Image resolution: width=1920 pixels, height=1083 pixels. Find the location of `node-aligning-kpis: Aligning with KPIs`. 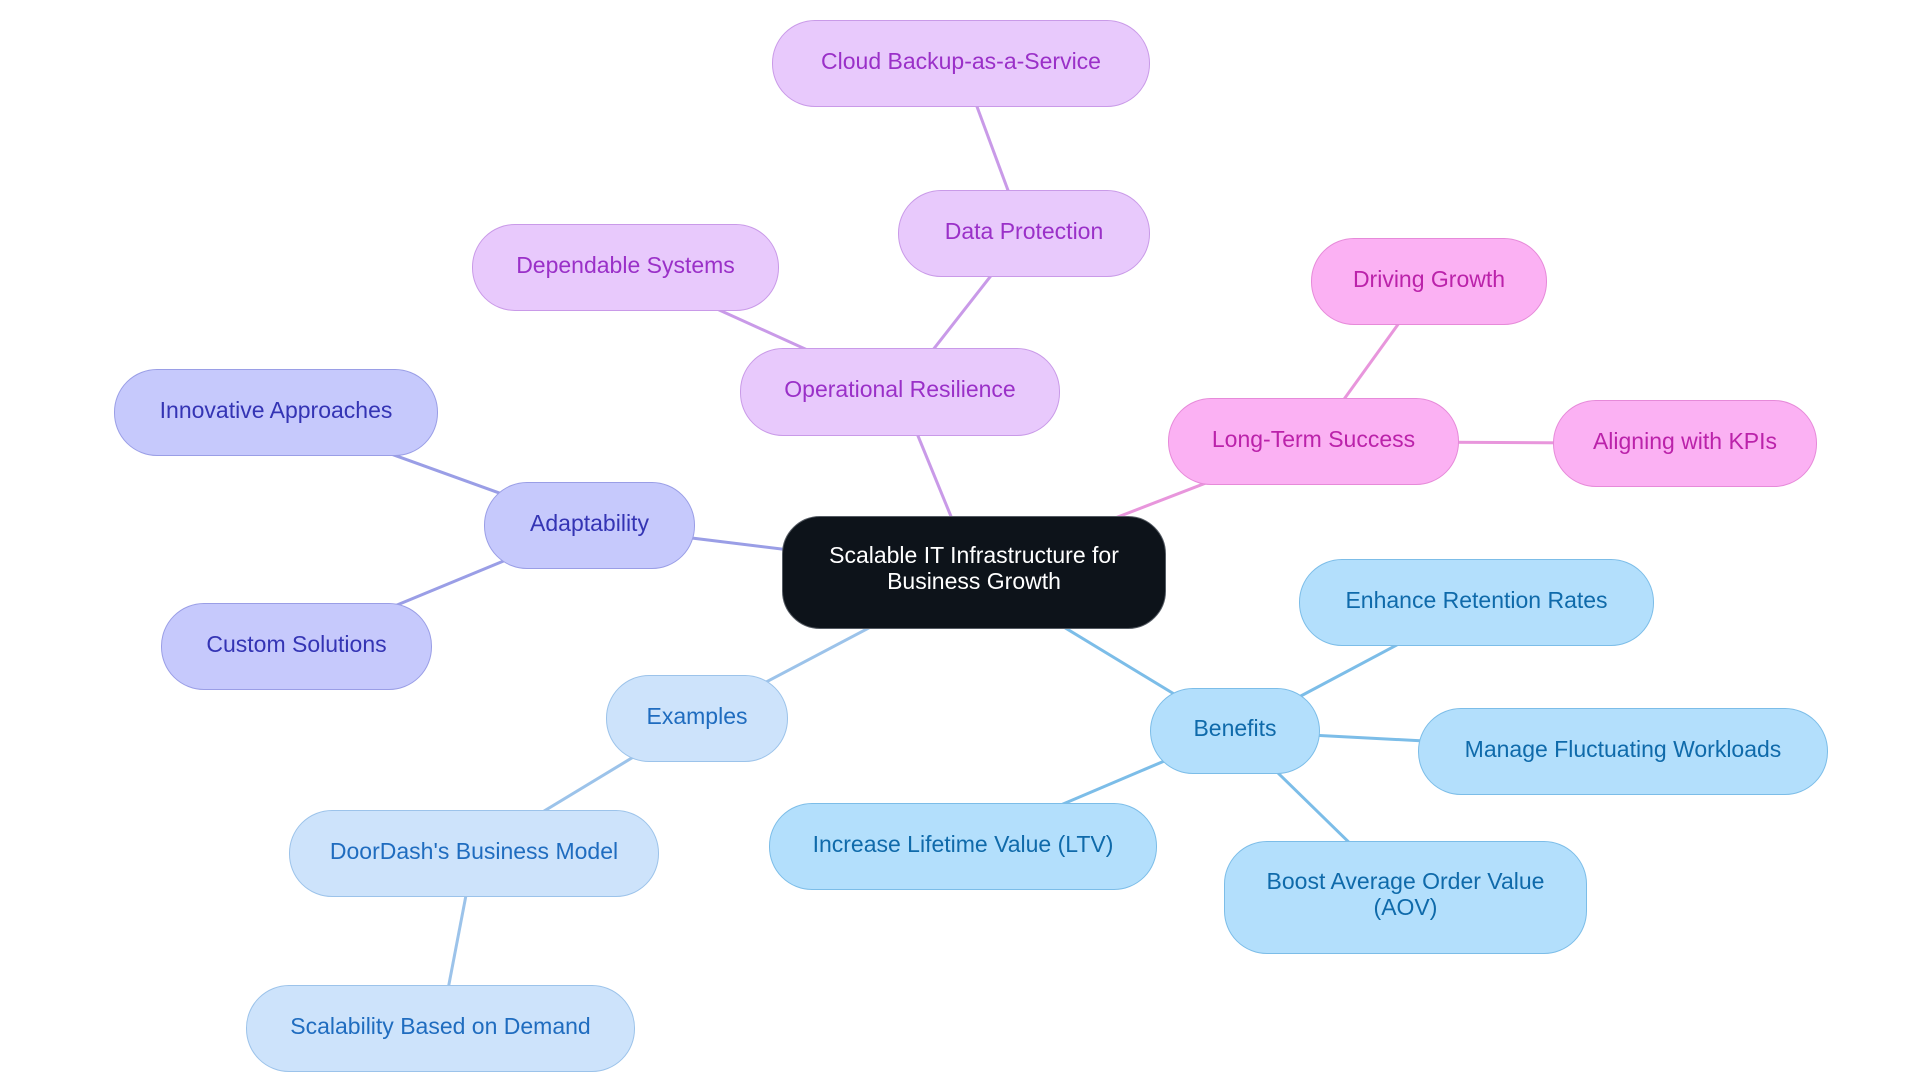

node-aligning-kpis: Aligning with KPIs is located at coordinates (1685, 443).